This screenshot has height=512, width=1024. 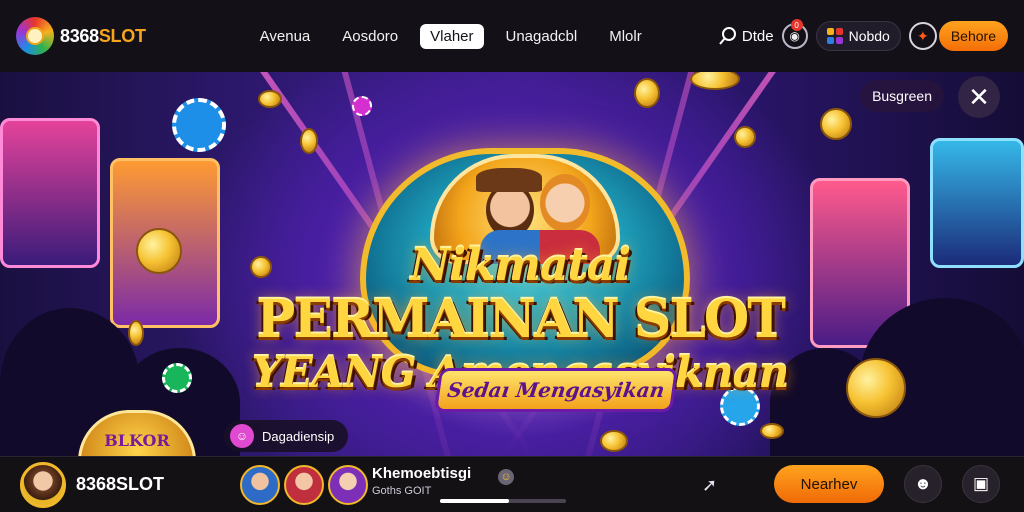 I want to click on nav-item-avenua: Avenua, so click(x=285, y=36).